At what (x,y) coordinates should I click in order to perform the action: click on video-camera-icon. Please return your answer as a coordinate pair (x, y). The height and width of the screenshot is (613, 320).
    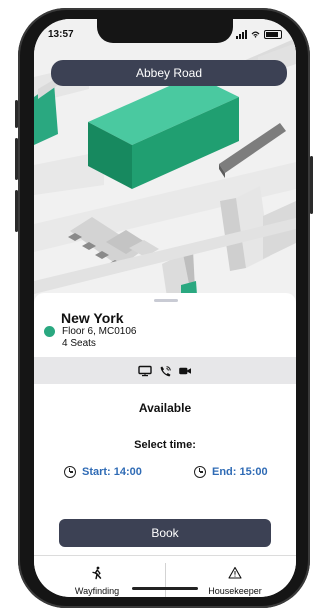
    Looking at the image, I should click on (185, 370).